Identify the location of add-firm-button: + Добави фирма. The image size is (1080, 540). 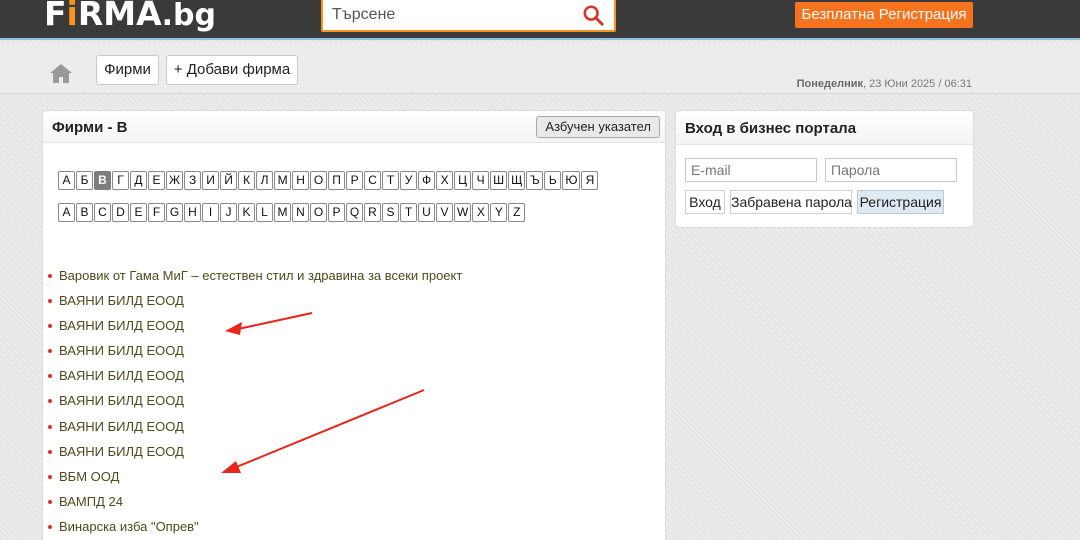
(232, 70).